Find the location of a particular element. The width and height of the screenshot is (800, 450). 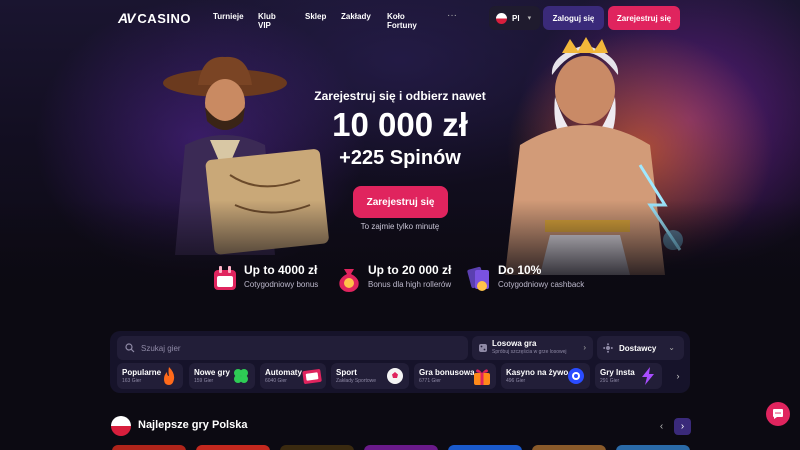

fire-icon is located at coordinates (169, 376).